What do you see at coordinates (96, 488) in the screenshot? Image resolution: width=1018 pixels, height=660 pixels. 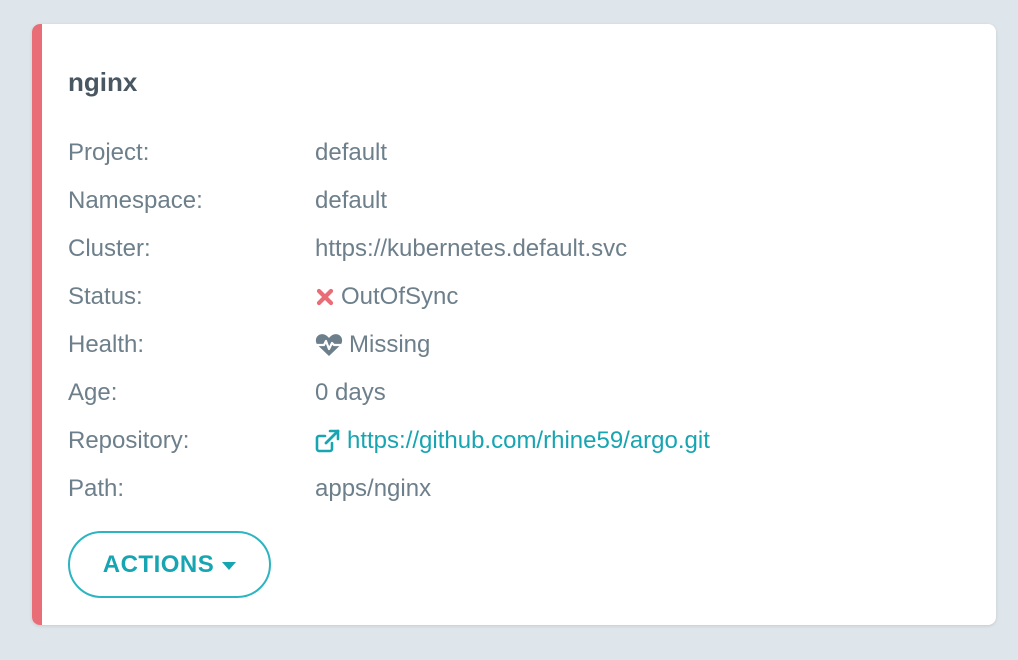 I see `path-label: Path:` at bounding box center [96, 488].